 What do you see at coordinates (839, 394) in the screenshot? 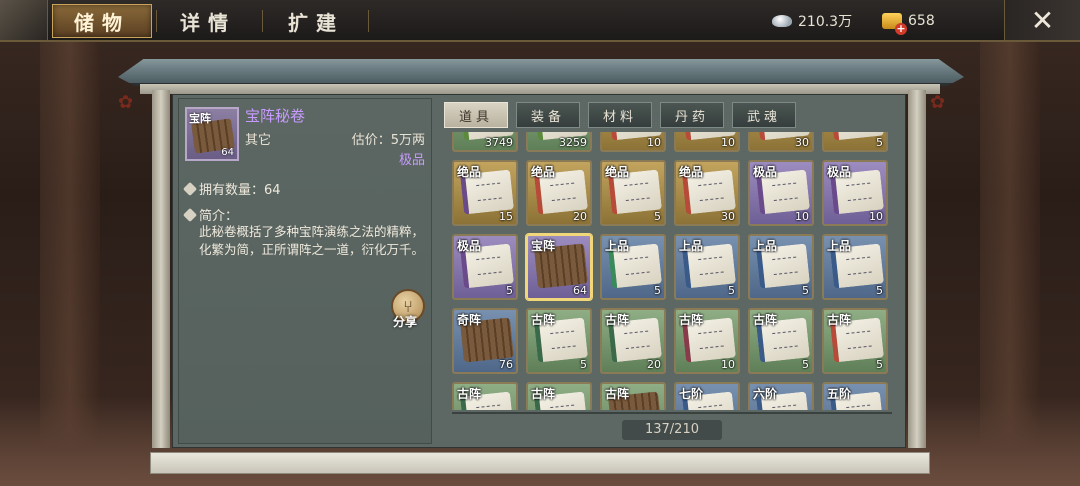
I see `slot-grade-tag: 五阶` at bounding box center [839, 394].